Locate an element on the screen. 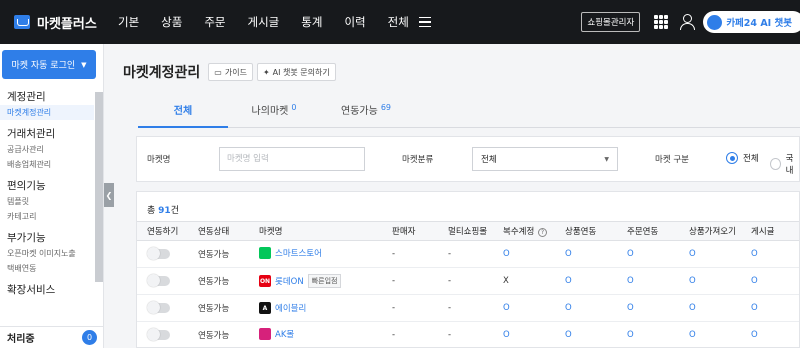 Image resolution: width=800 pixels, height=348 pixels. menu-icon is located at coordinates (424, 22).